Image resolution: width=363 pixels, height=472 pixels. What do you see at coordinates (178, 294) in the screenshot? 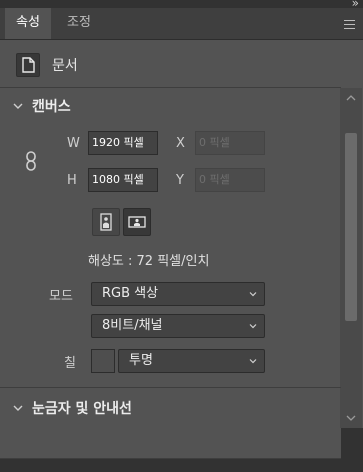
I see `mode-select: RGB 색상` at bounding box center [178, 294].